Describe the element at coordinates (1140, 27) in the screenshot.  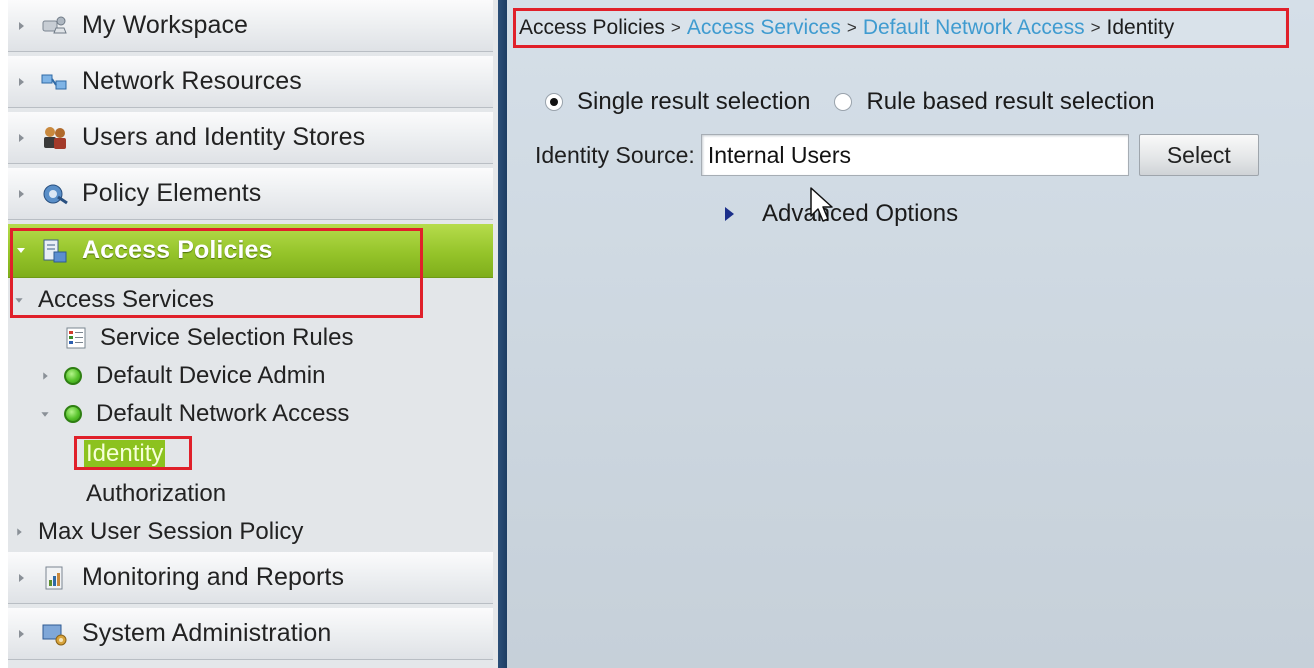
I see `breadcrumb-current: Identity` at that location.